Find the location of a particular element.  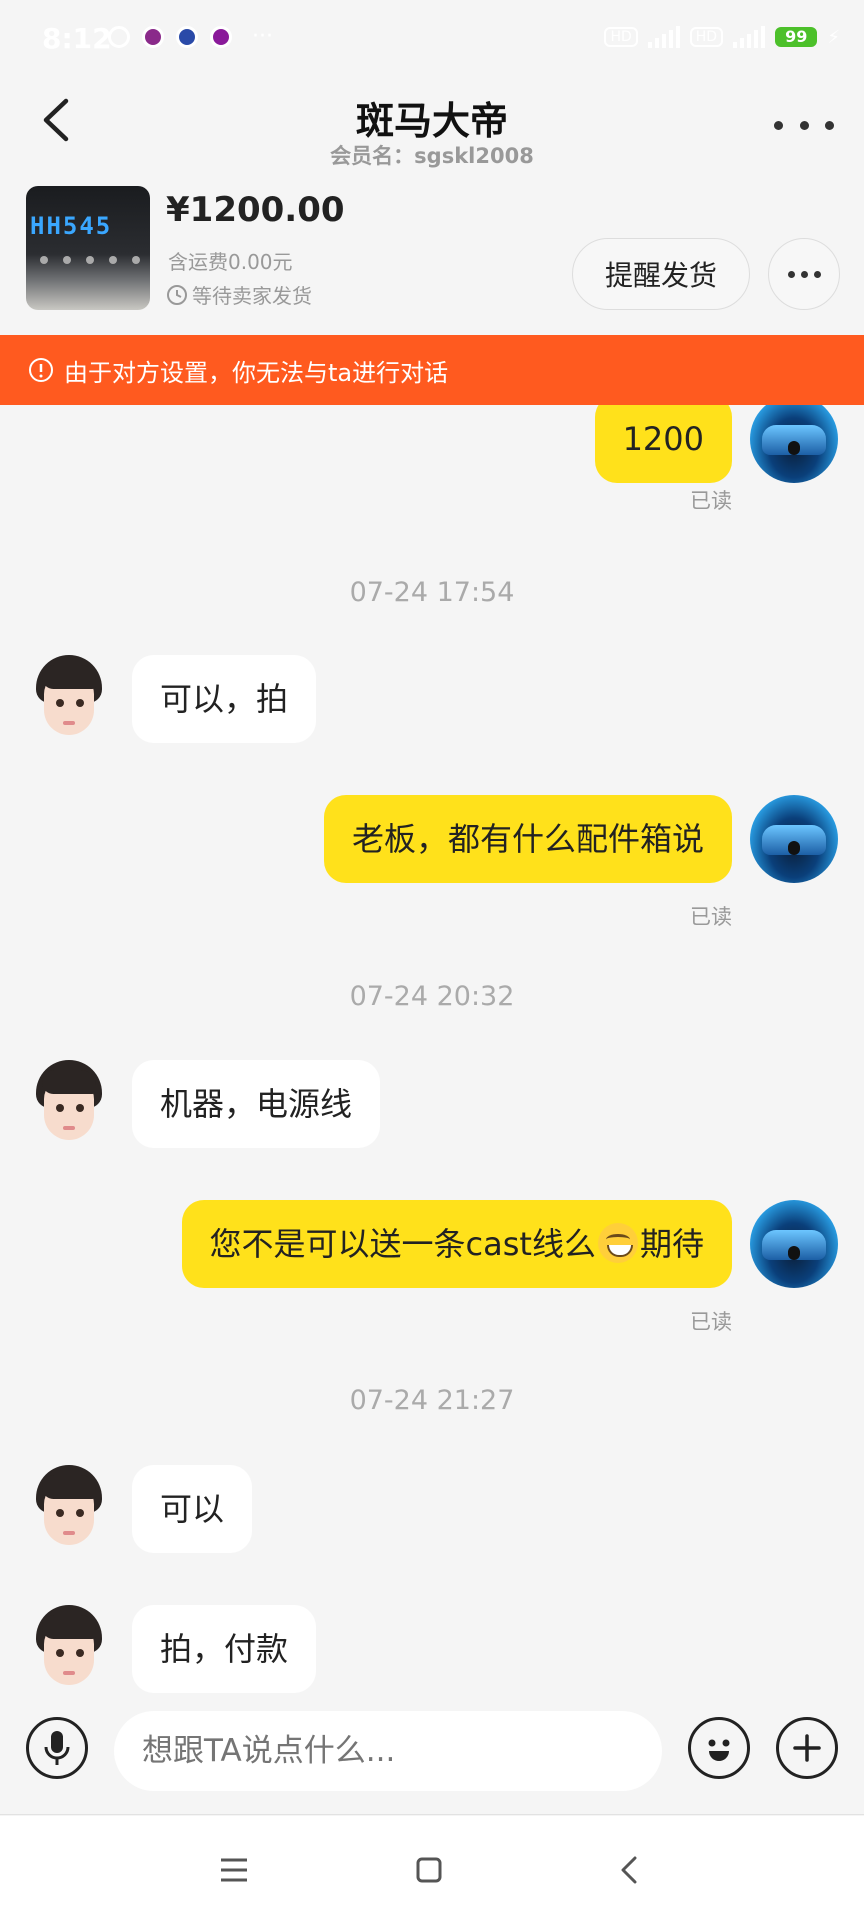

timestamp: 07-24 20:32 is located at coordinates (432, 996).